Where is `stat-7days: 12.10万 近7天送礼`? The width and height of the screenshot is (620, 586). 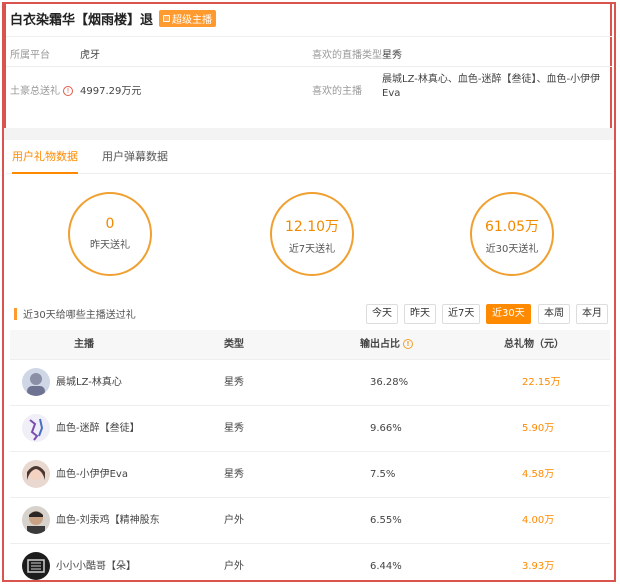
stat-7days: 12.10万 近7天送礼 is located at coordinates (312, 234).